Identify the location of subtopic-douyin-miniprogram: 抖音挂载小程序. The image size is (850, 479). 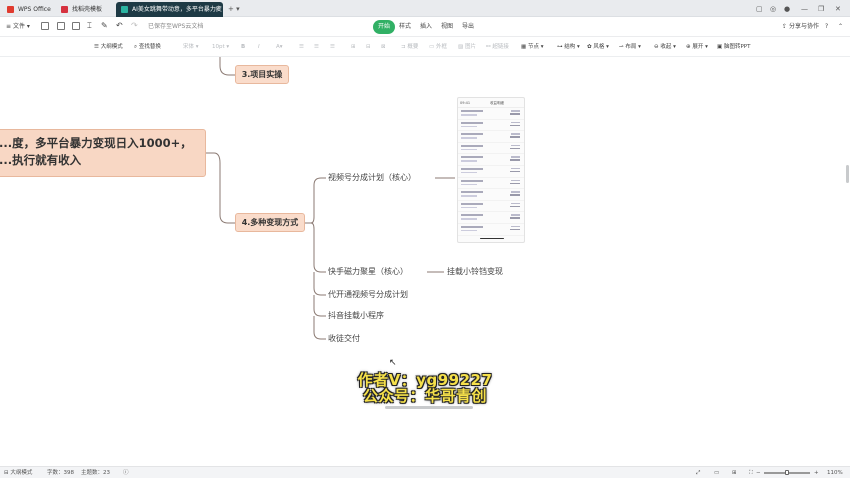
(356, 316).